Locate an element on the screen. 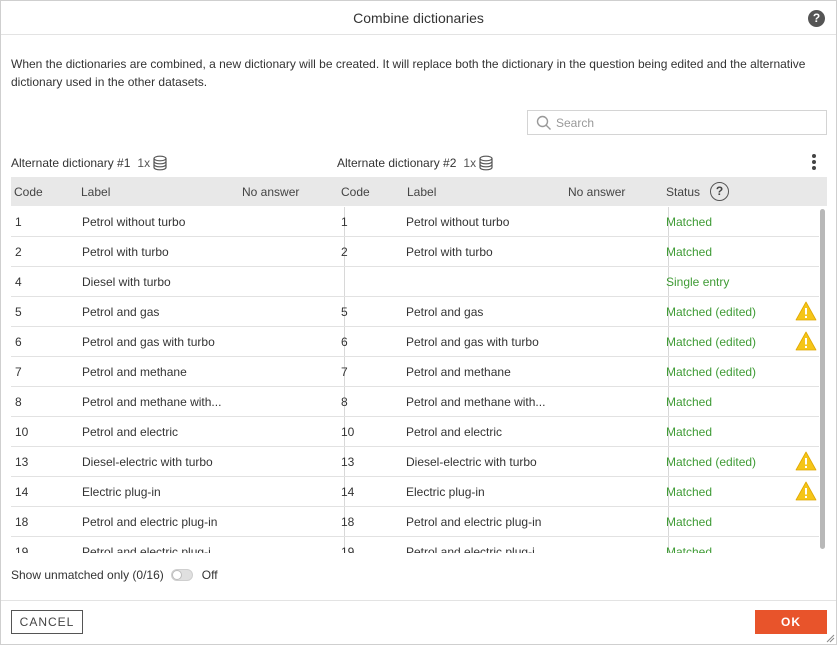 The image size is (837, 645). status-help-icon: ? is located at coordinates (719, 191).